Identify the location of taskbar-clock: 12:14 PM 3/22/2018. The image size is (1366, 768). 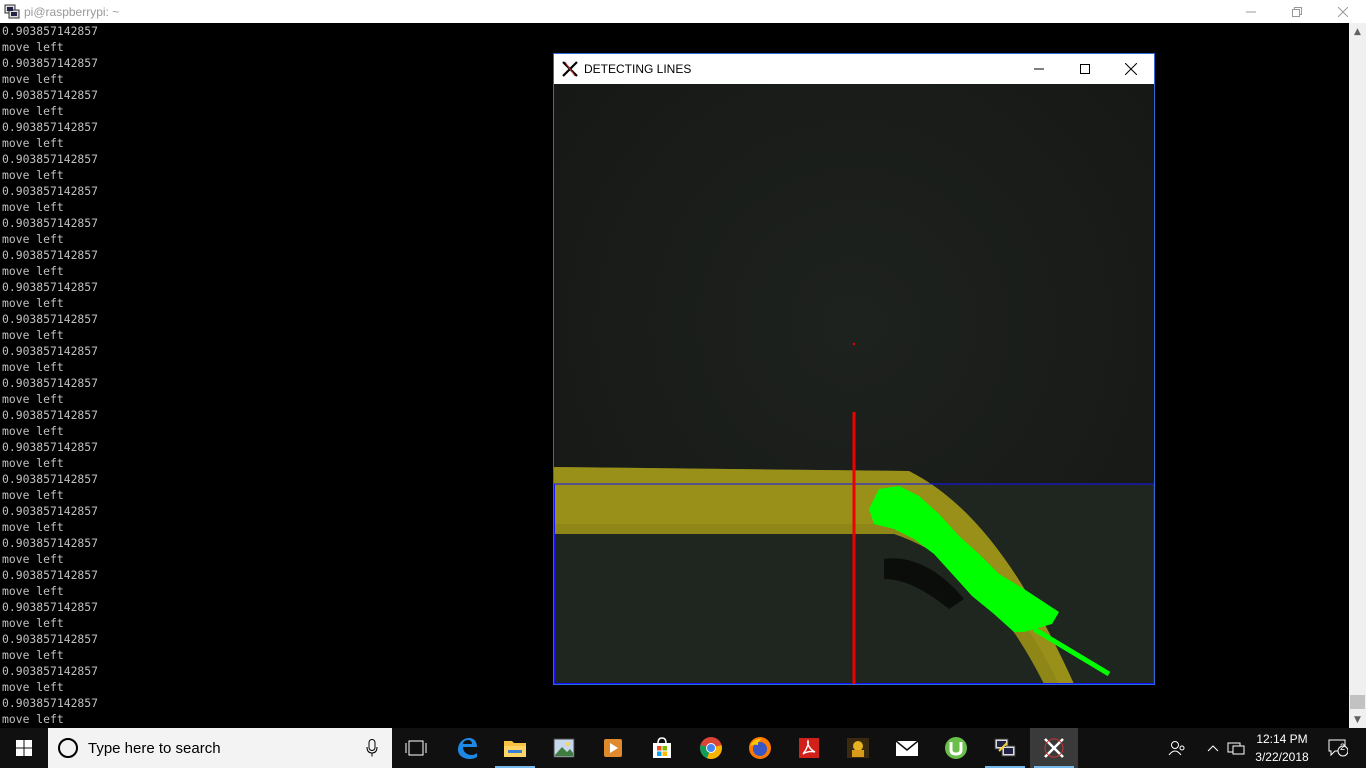
(1282, 748).